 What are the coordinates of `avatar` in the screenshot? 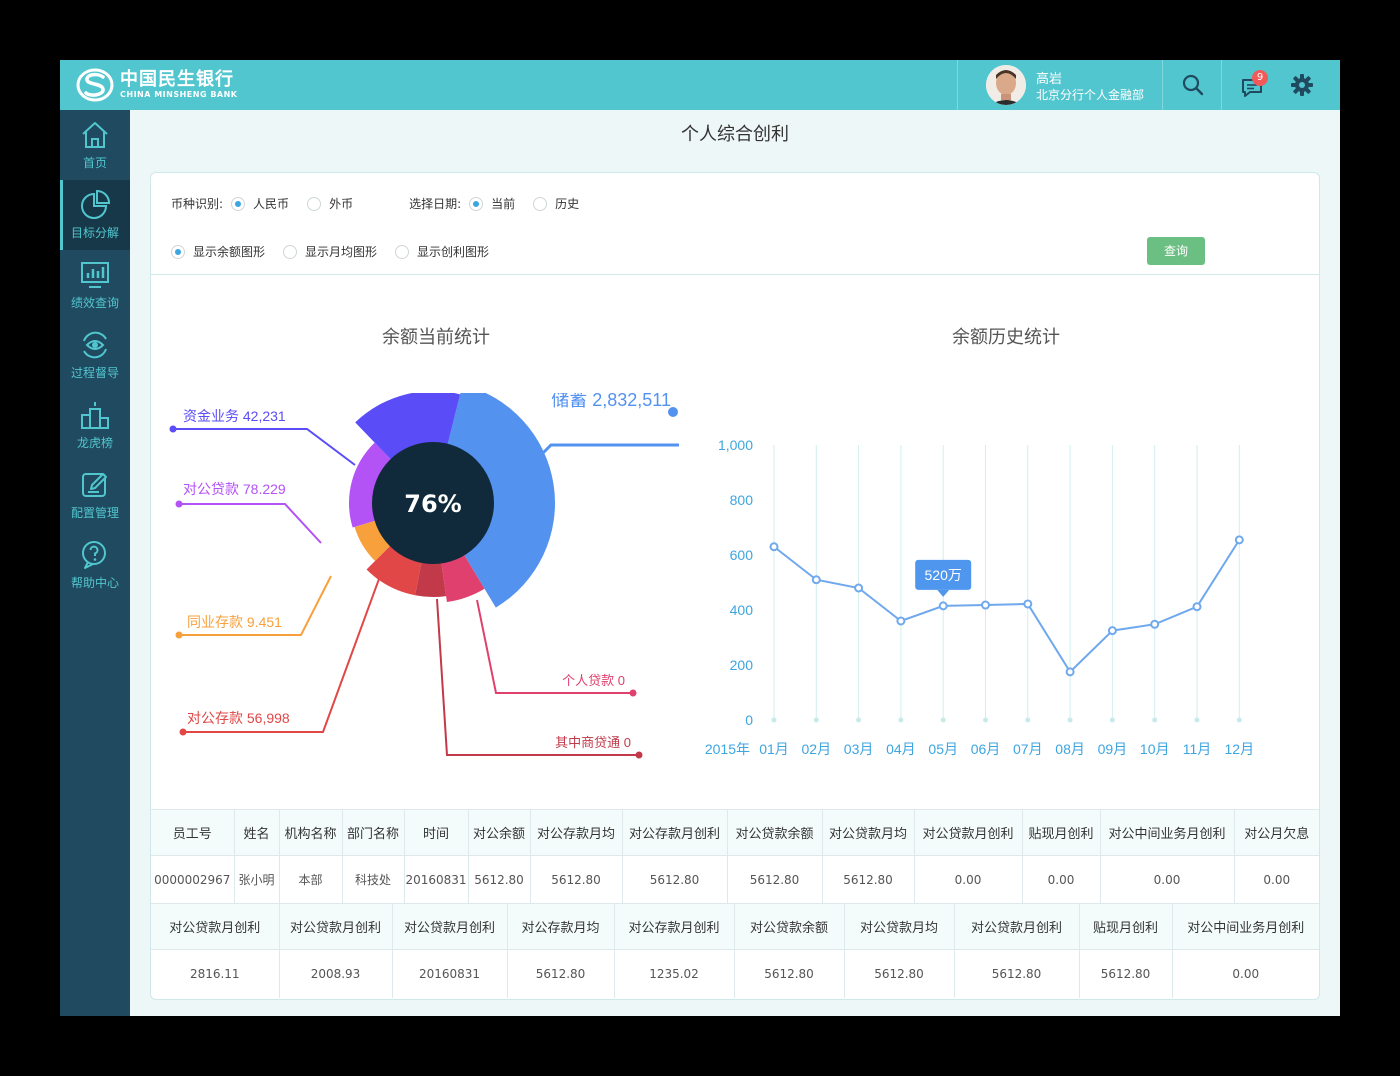 It's located at (1006, 85).